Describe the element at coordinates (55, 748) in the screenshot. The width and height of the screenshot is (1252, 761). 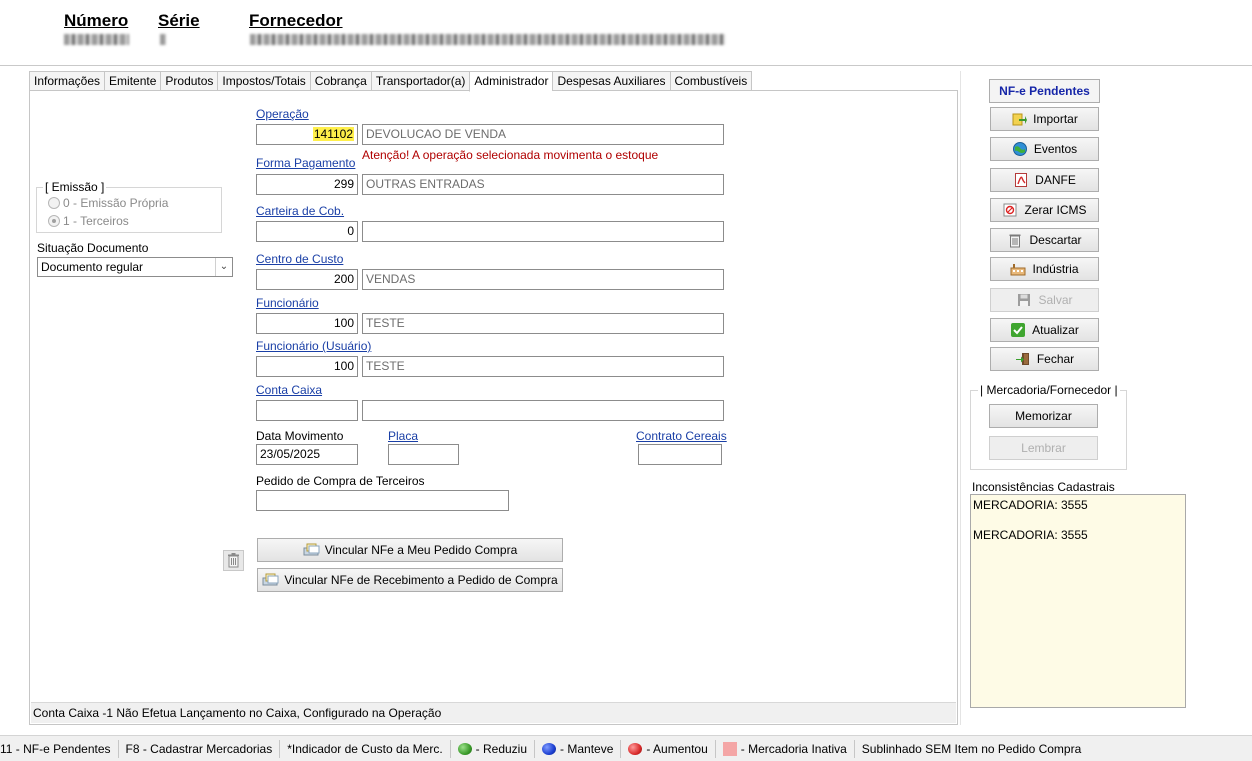
I see `status-f11-label: 11 - NF-e Pendentes` at that location.